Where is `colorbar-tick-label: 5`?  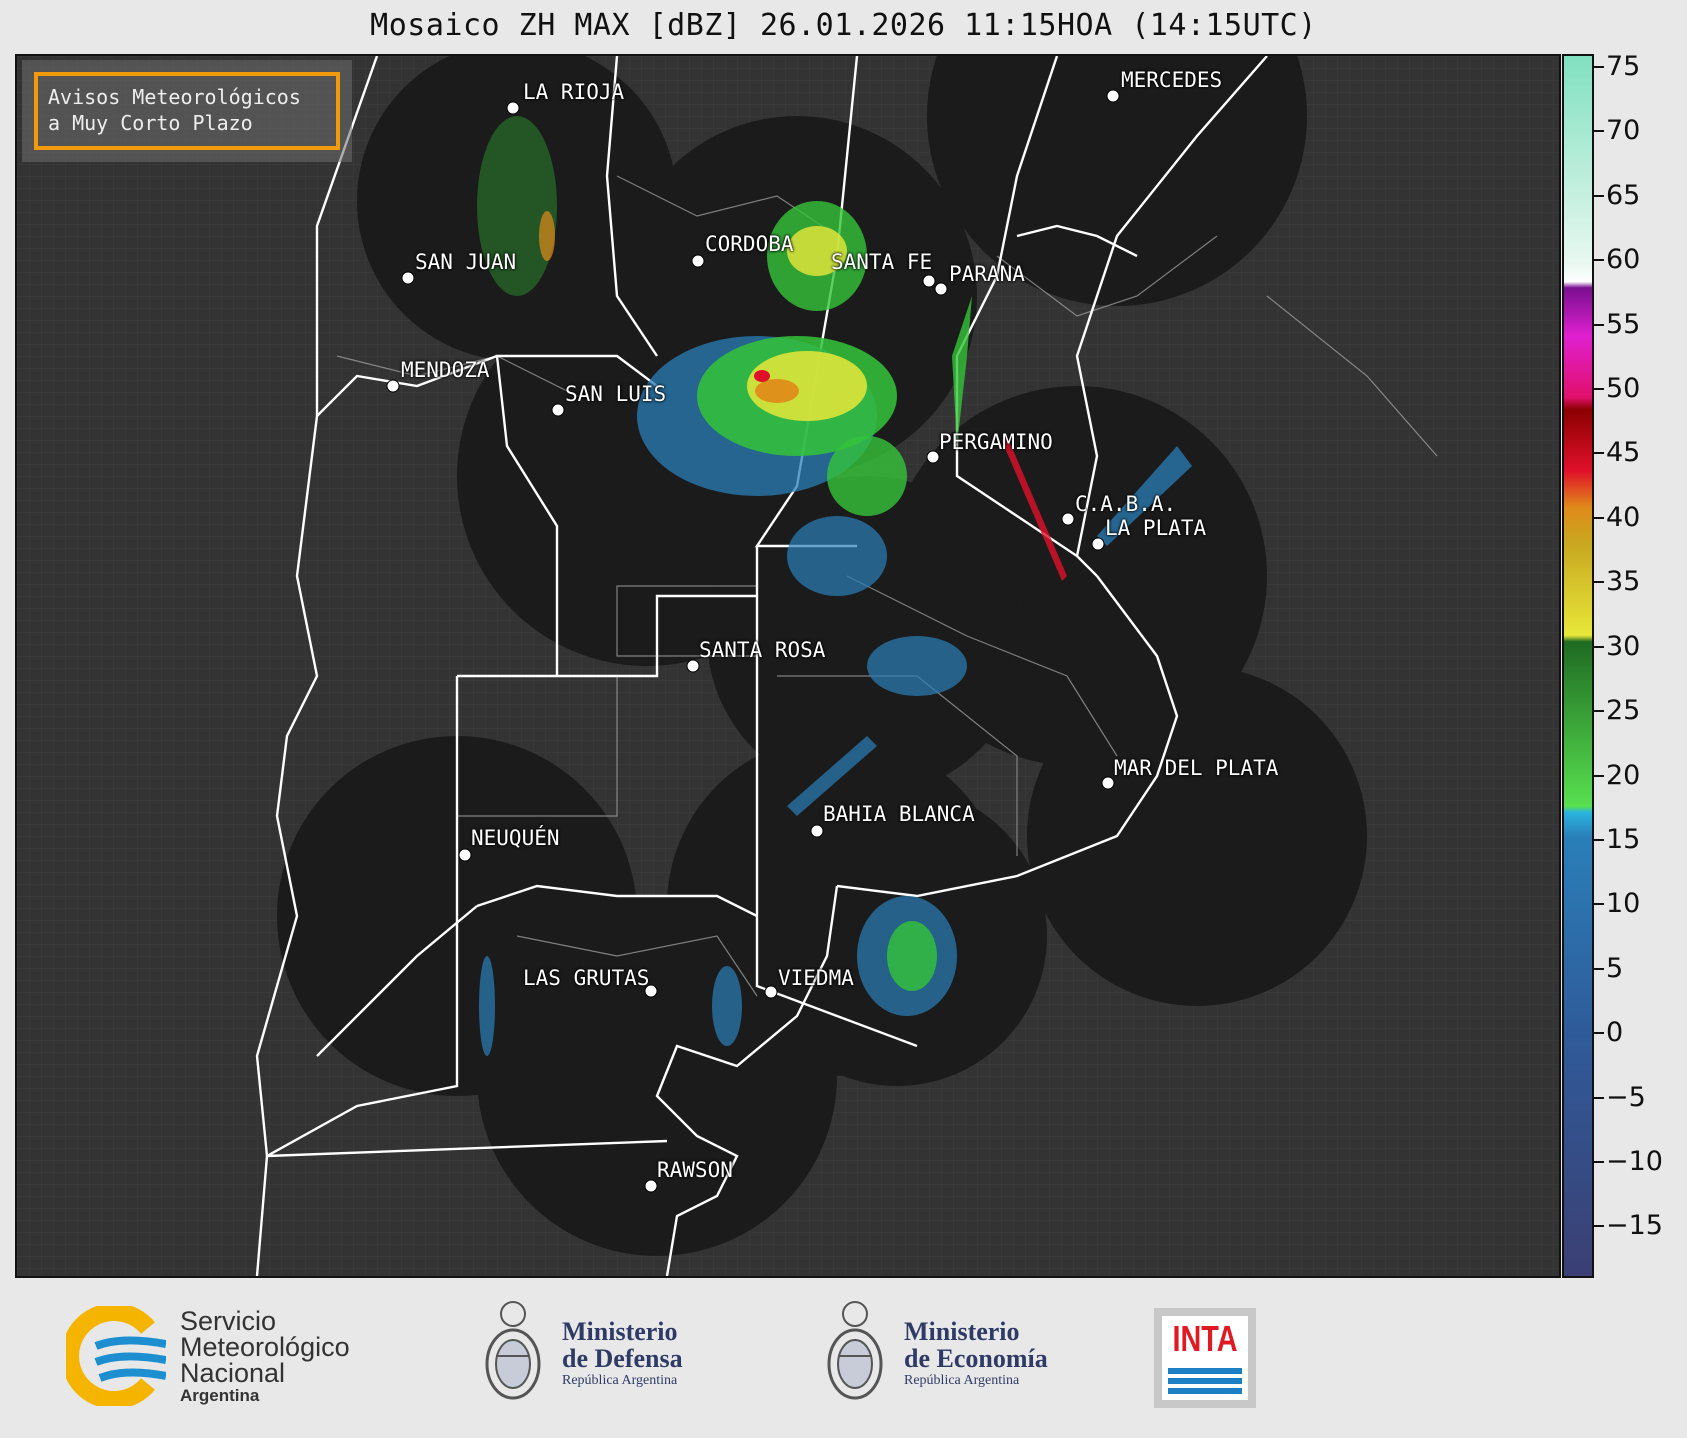 colorbar-tick-label: 5 is located at coordinates (1615, 968).